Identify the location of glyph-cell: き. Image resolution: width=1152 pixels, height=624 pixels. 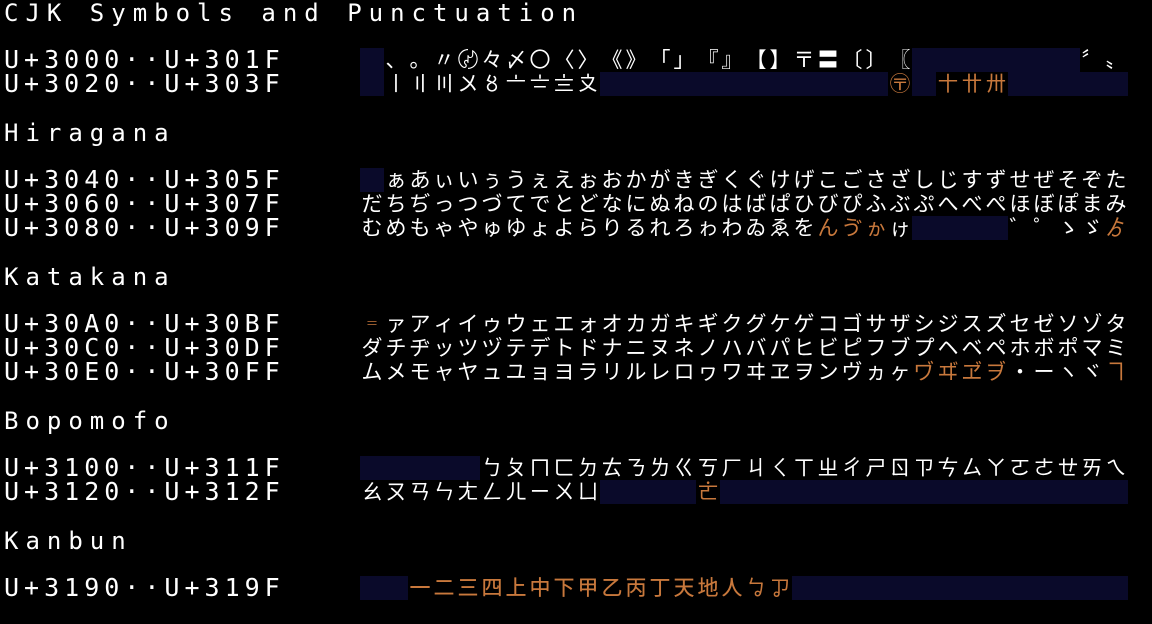
(684, 180).